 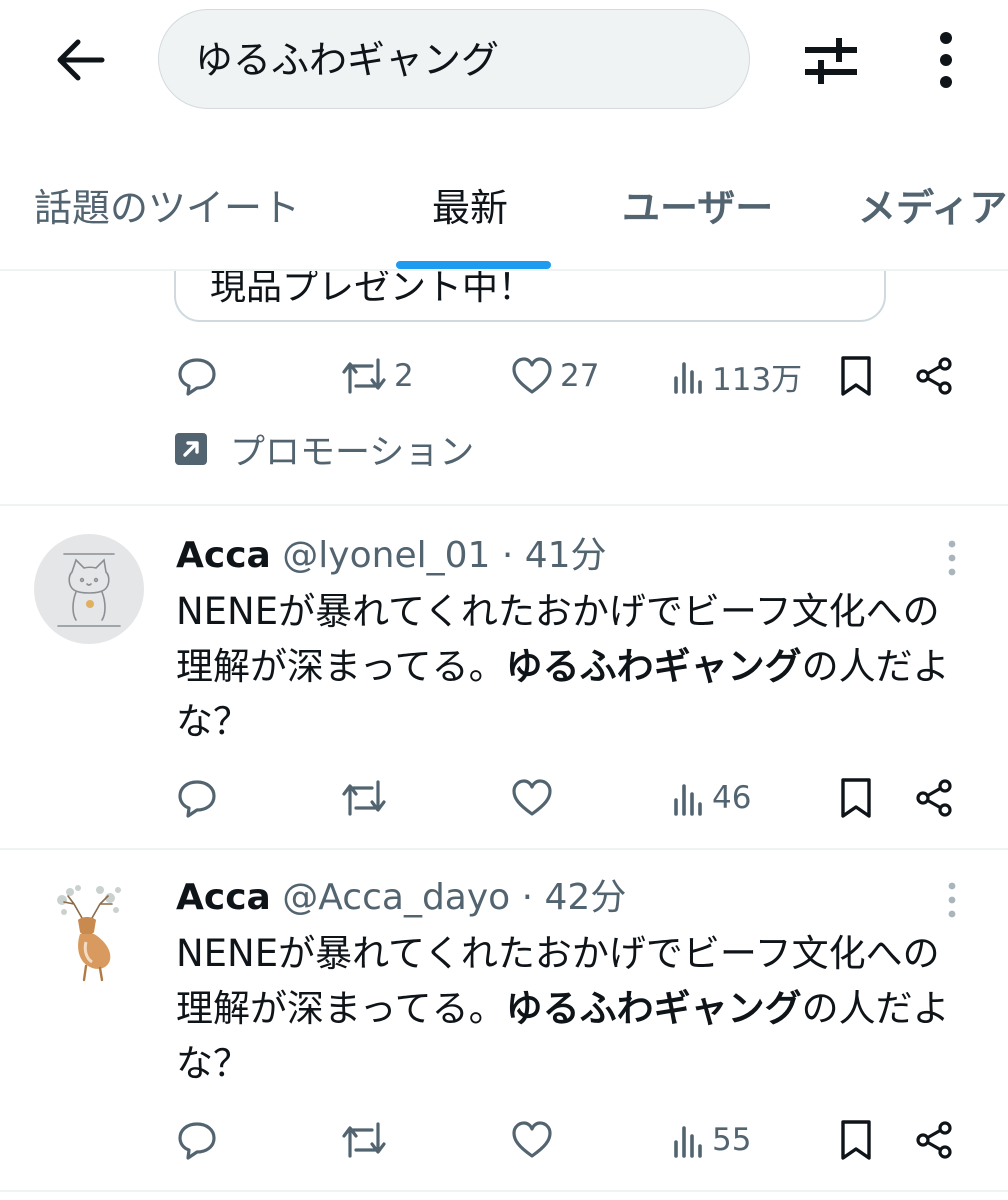 I want to click on user-handle-time: @Acca_dayo · 42分, so click(x=454, y=897).